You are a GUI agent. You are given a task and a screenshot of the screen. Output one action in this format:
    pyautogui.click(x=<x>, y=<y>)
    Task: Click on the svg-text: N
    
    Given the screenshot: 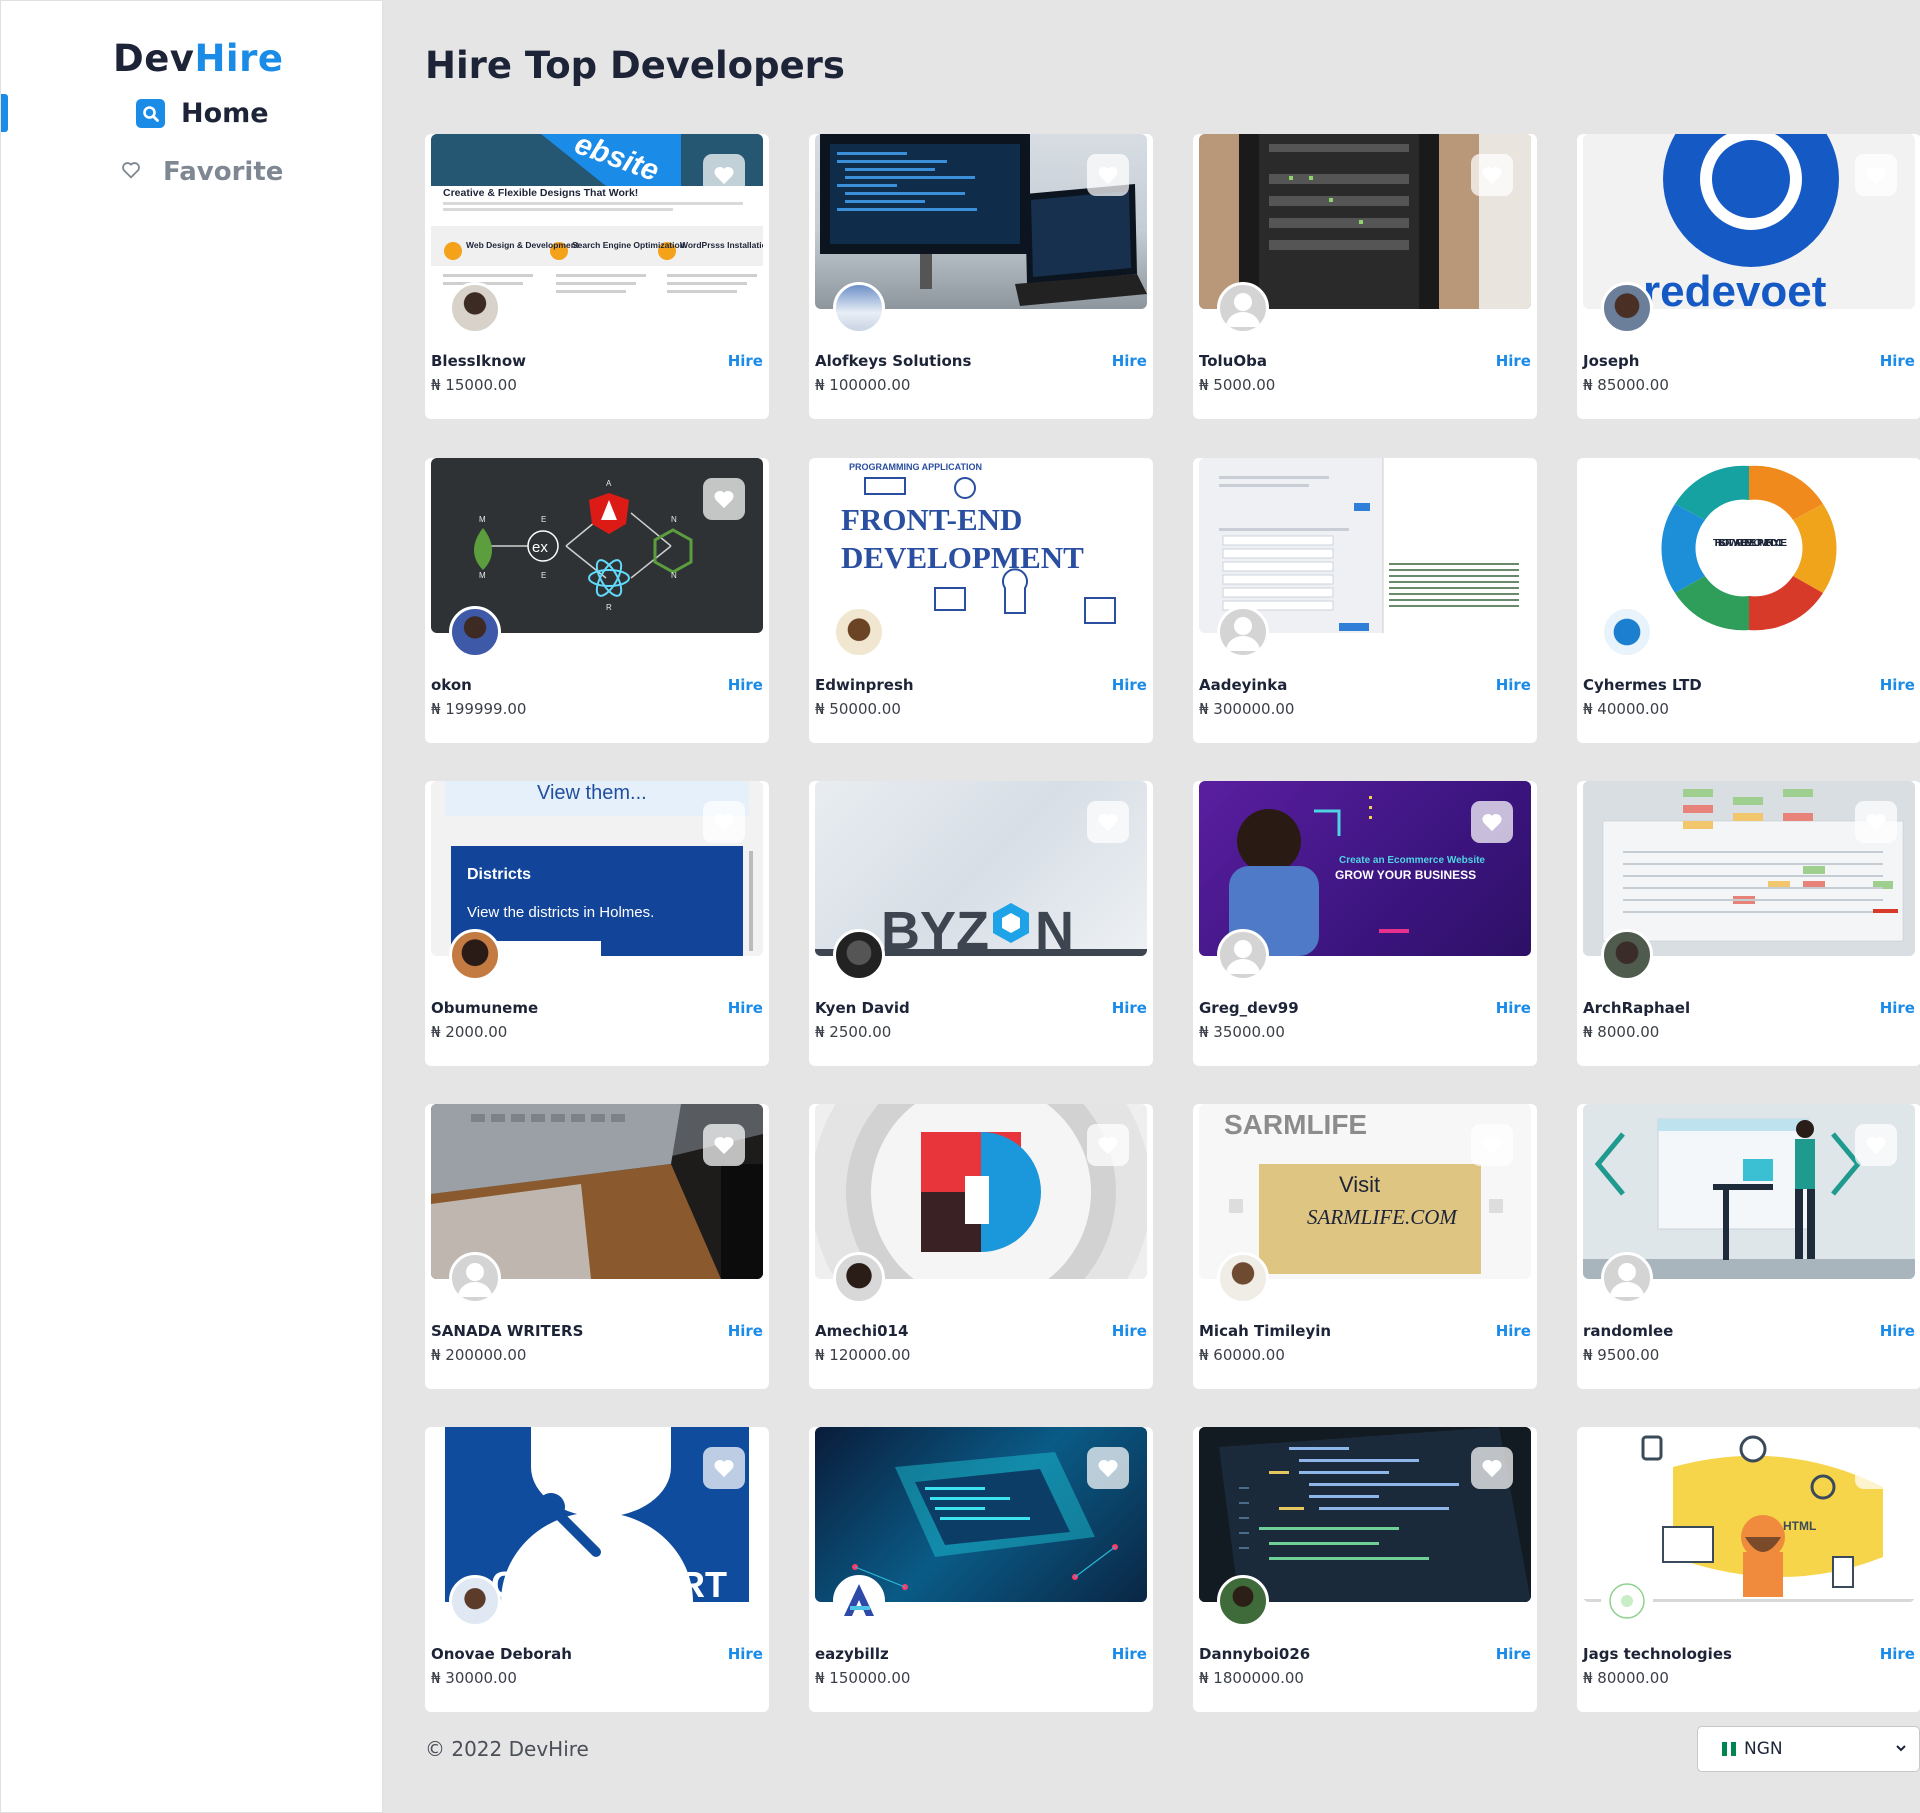 What is the action you would take?
    pyautogui.click(x=674, y=575)
    